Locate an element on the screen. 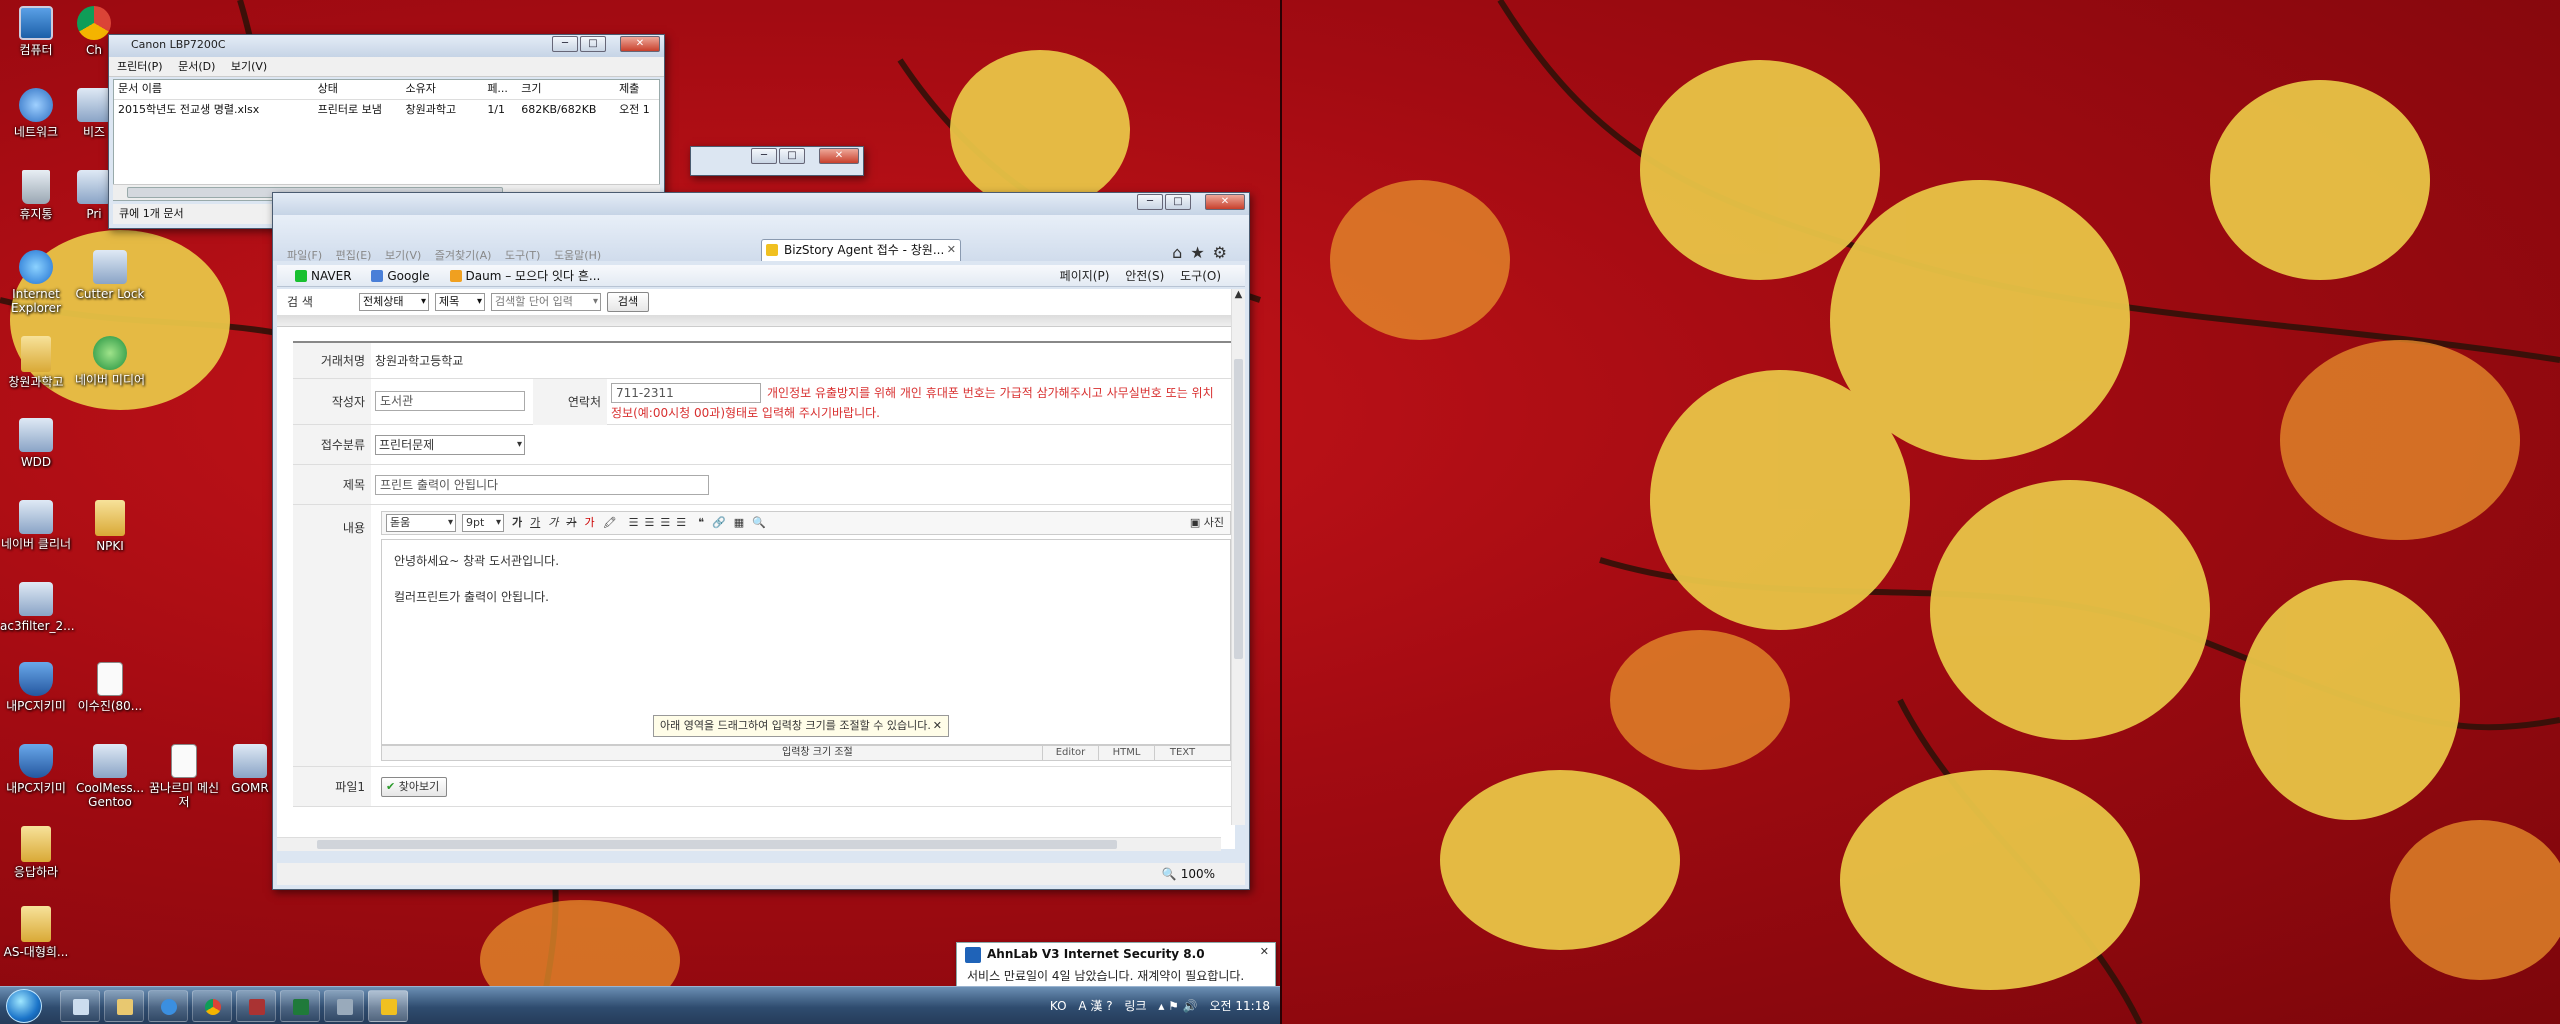 Image resolution: width=2560 pixels, height=1024 pixels. underline-icon: 가 is located at coordinates (535, 522).